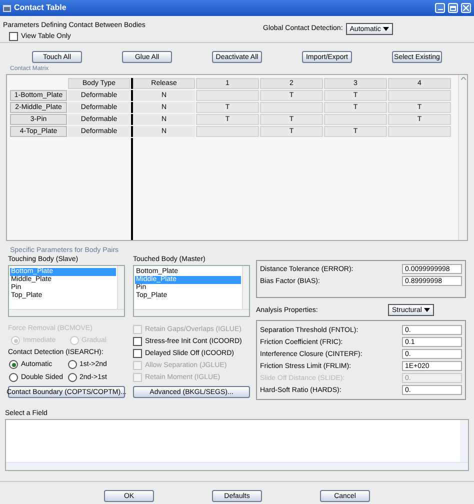  What do you see at coordinates (440, 8) in the screenshot?
I see `minimize-button` at bounding box center [440, 8].